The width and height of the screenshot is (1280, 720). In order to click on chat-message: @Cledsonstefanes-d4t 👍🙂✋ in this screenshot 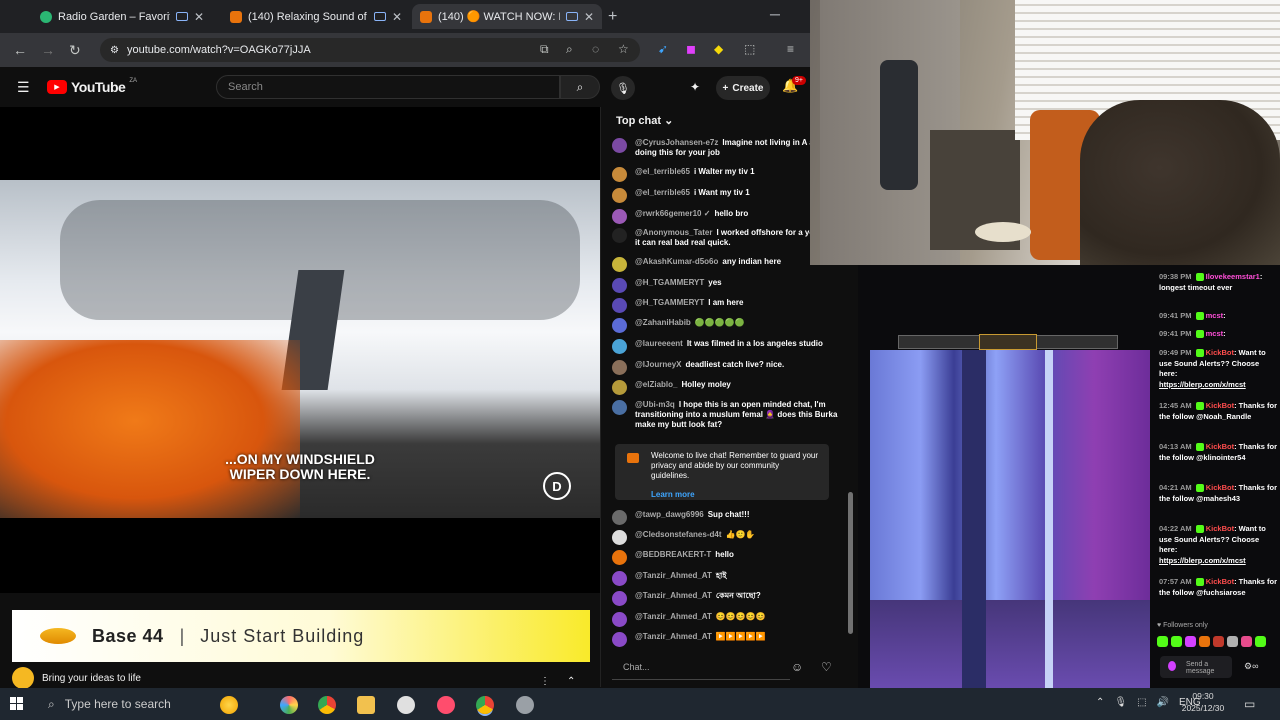, I will do `click(728, 537)`.